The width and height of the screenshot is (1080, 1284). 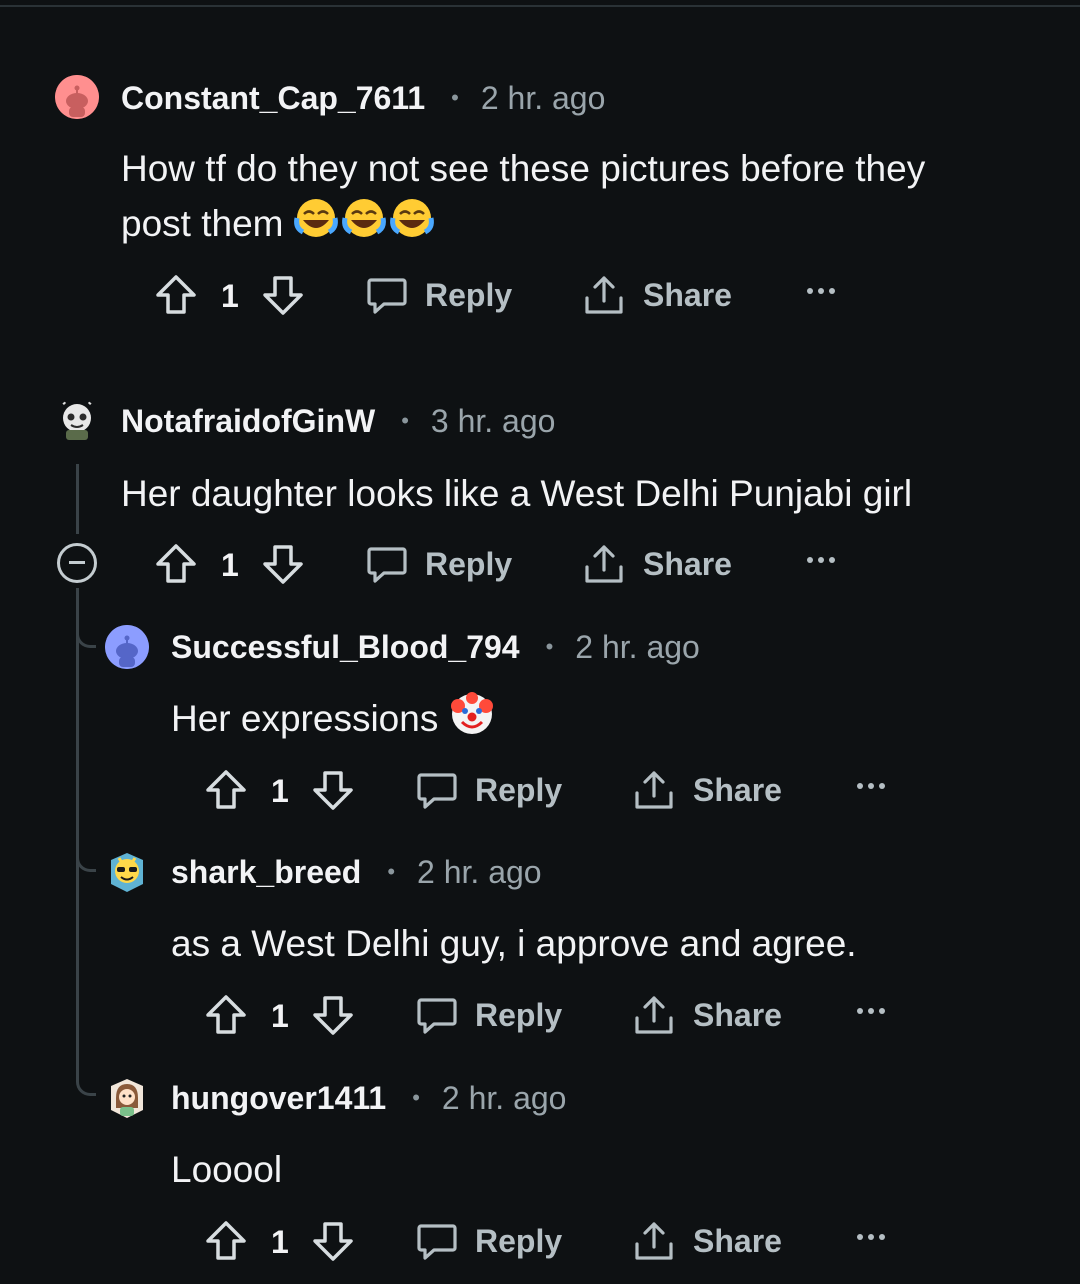 I want to click on thread-line-main, so click(x=77, y=499).